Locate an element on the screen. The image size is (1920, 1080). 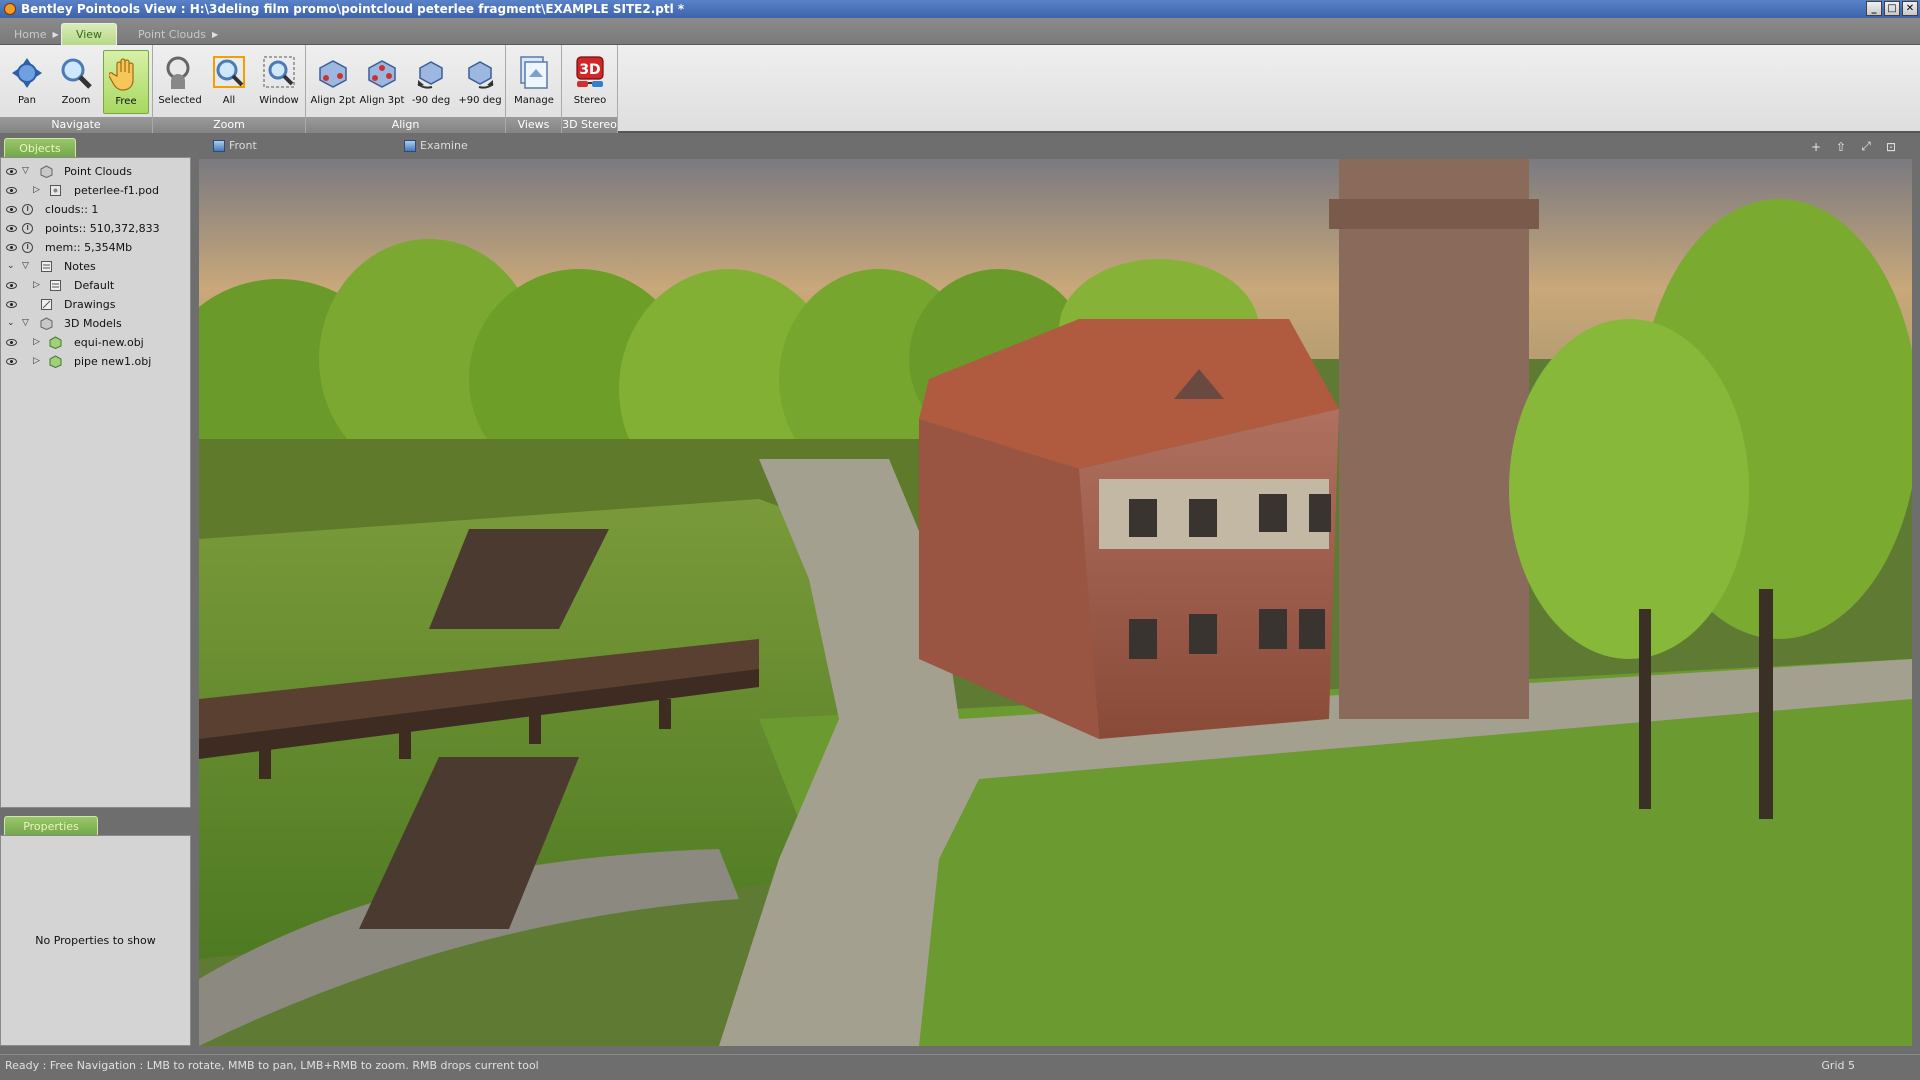
view-front-tab: Front is located at coordinates (235, 145).